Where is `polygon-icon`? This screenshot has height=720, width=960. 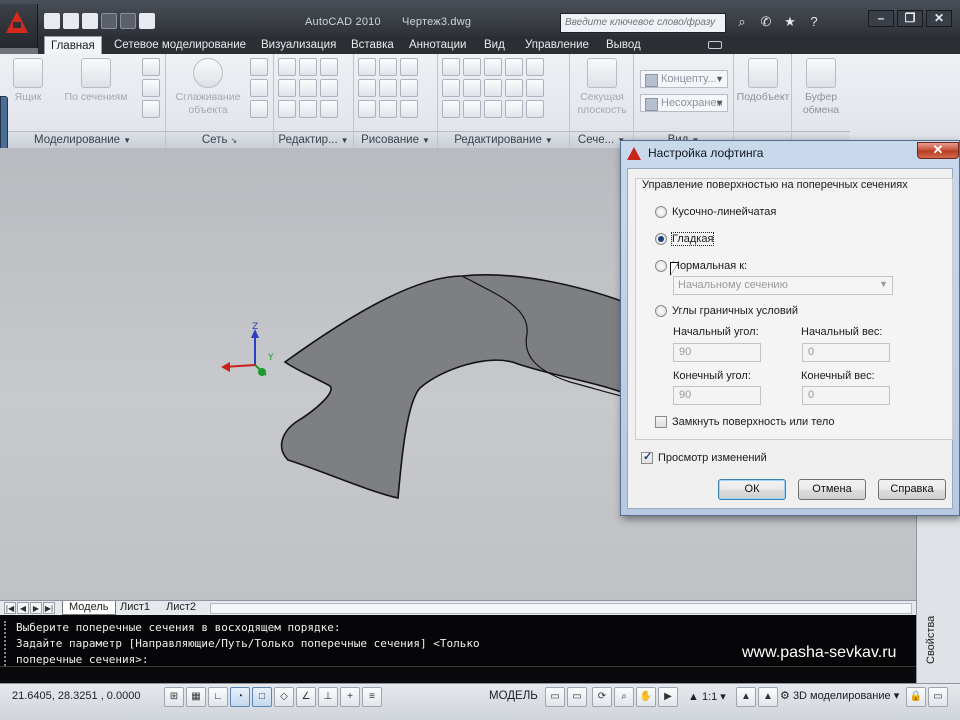
polygon-icon is located at coordinates (367, 109).